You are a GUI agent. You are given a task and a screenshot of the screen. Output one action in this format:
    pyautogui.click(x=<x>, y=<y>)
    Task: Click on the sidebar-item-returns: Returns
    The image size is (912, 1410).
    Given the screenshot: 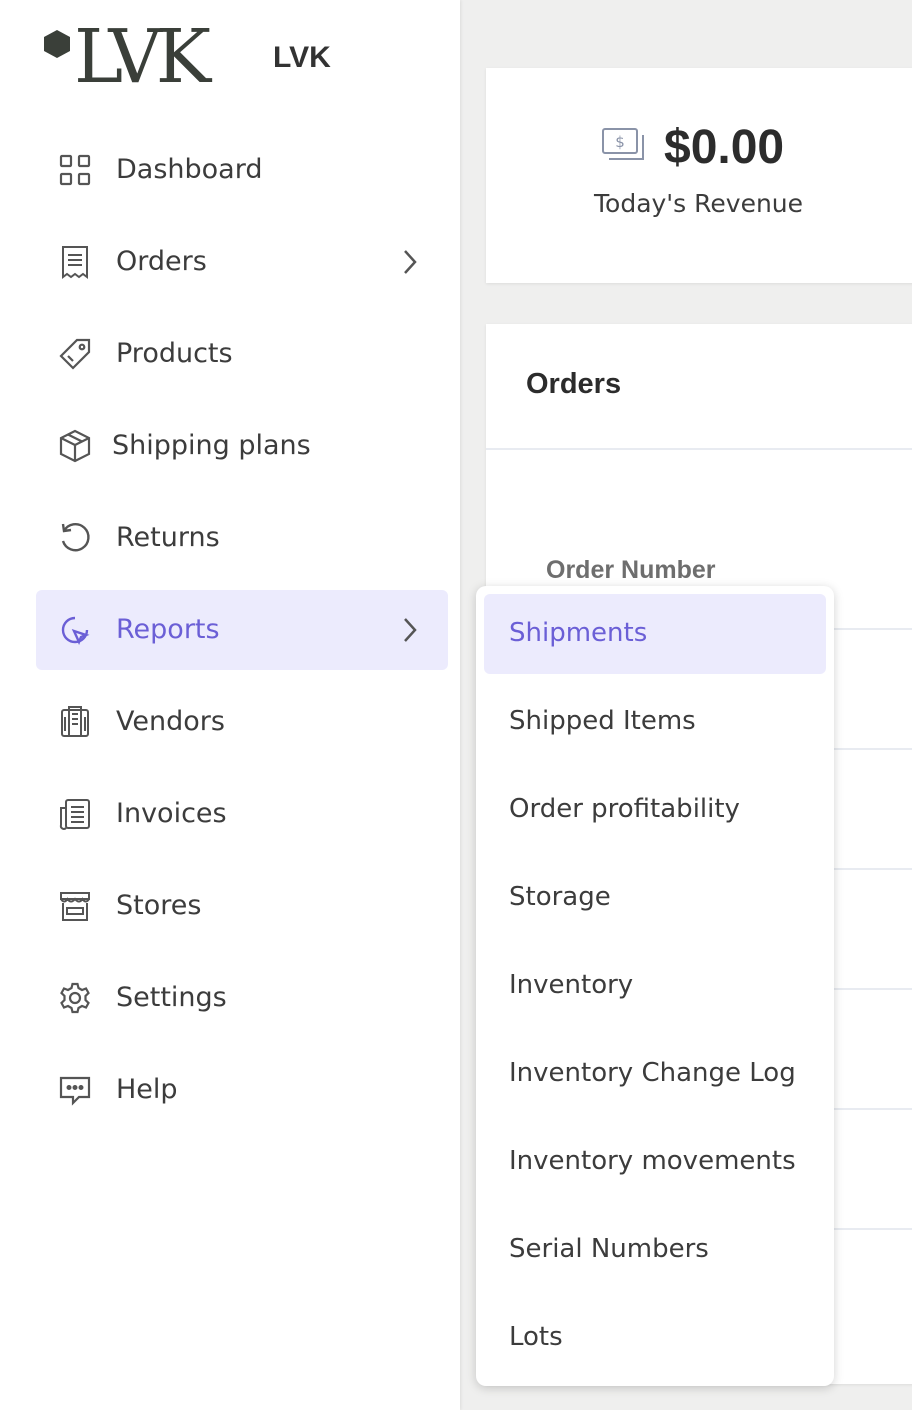 What is the action you would take?
    pyautogui.click(x=242, y=538)
    